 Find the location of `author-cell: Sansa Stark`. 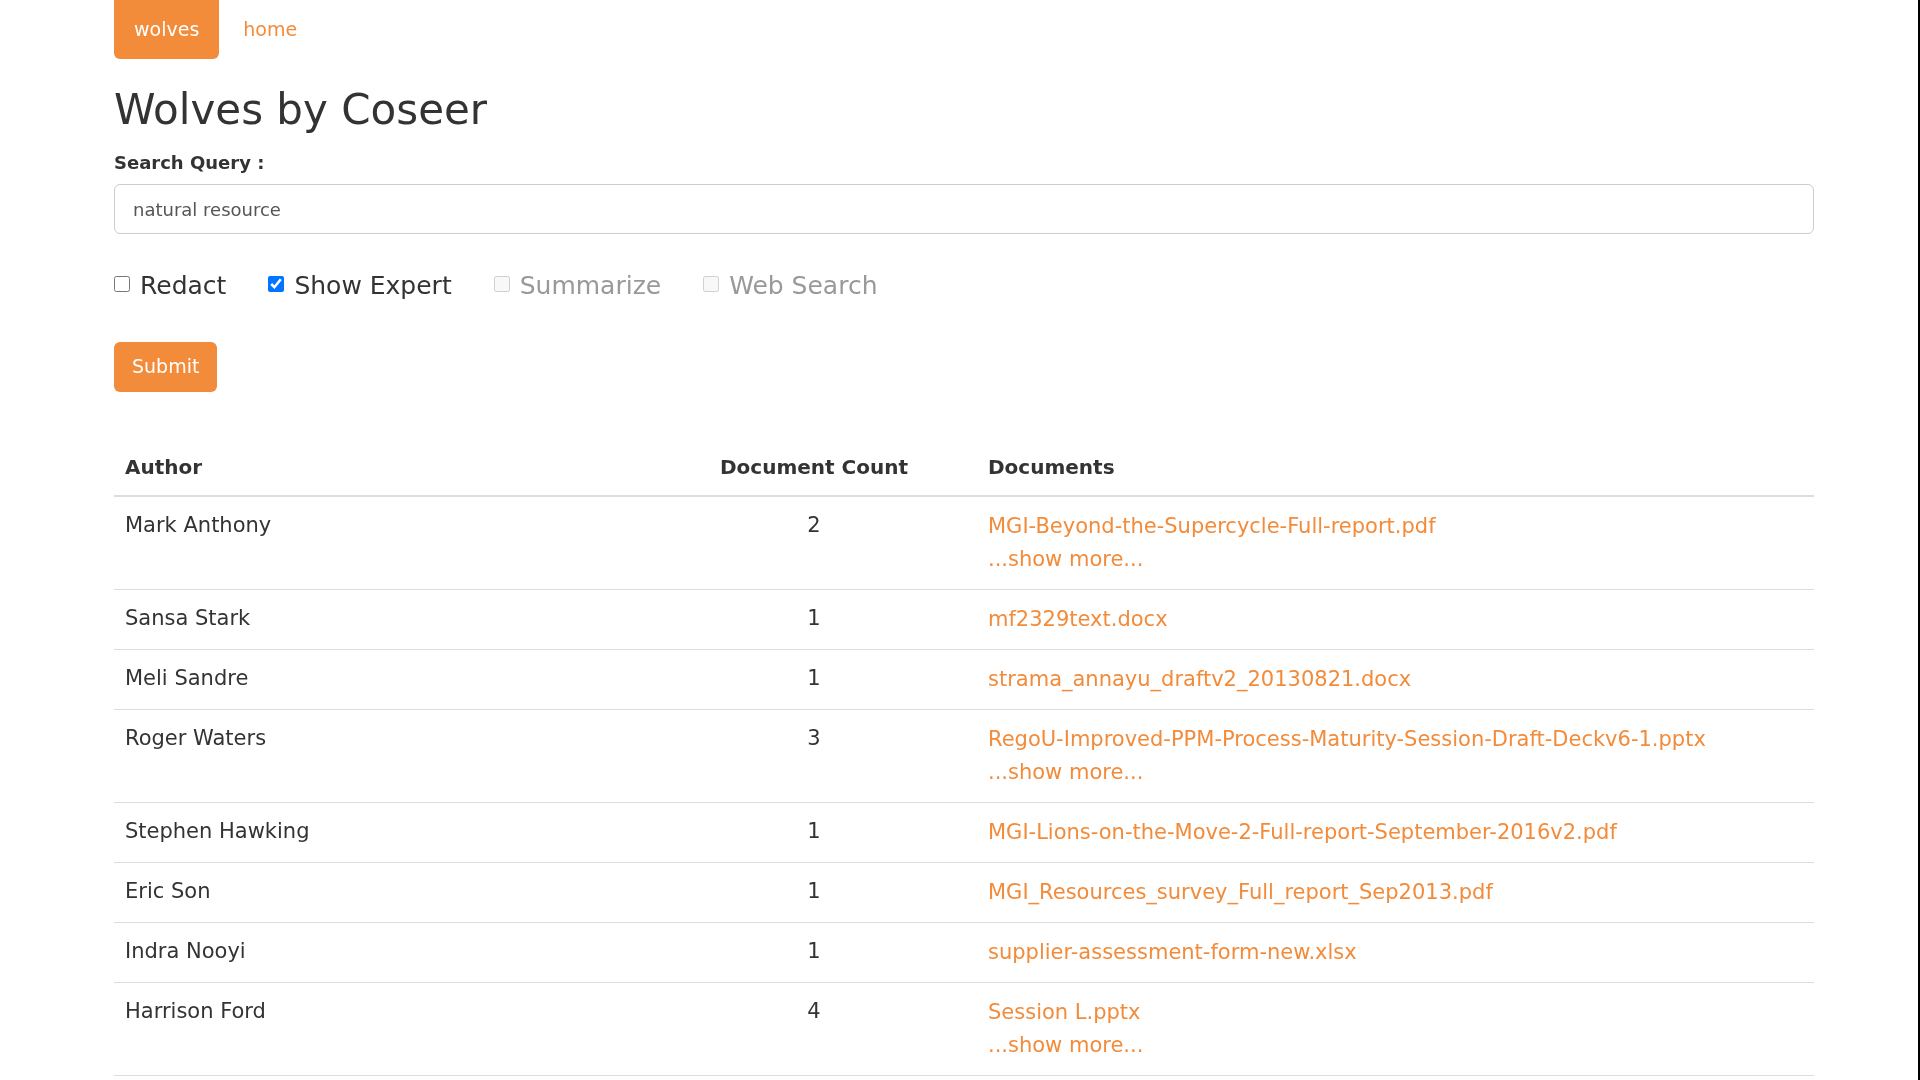

author-cell: Sansa Stark is located at coordinates (188, 618).